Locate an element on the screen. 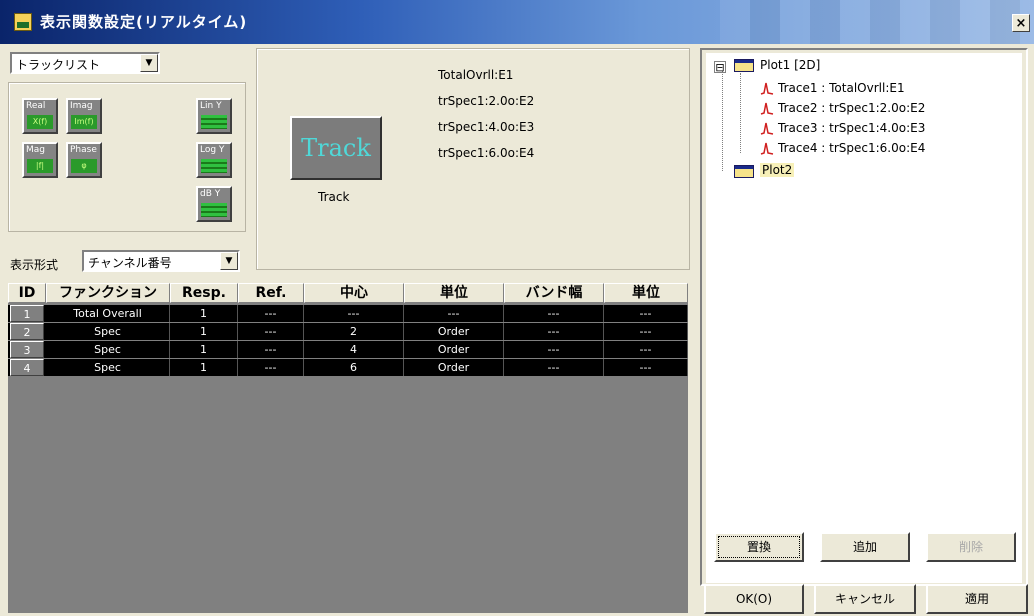 The image size is (1034, 616). column-header-ref: Ref. is located at coordinates (271, 293).